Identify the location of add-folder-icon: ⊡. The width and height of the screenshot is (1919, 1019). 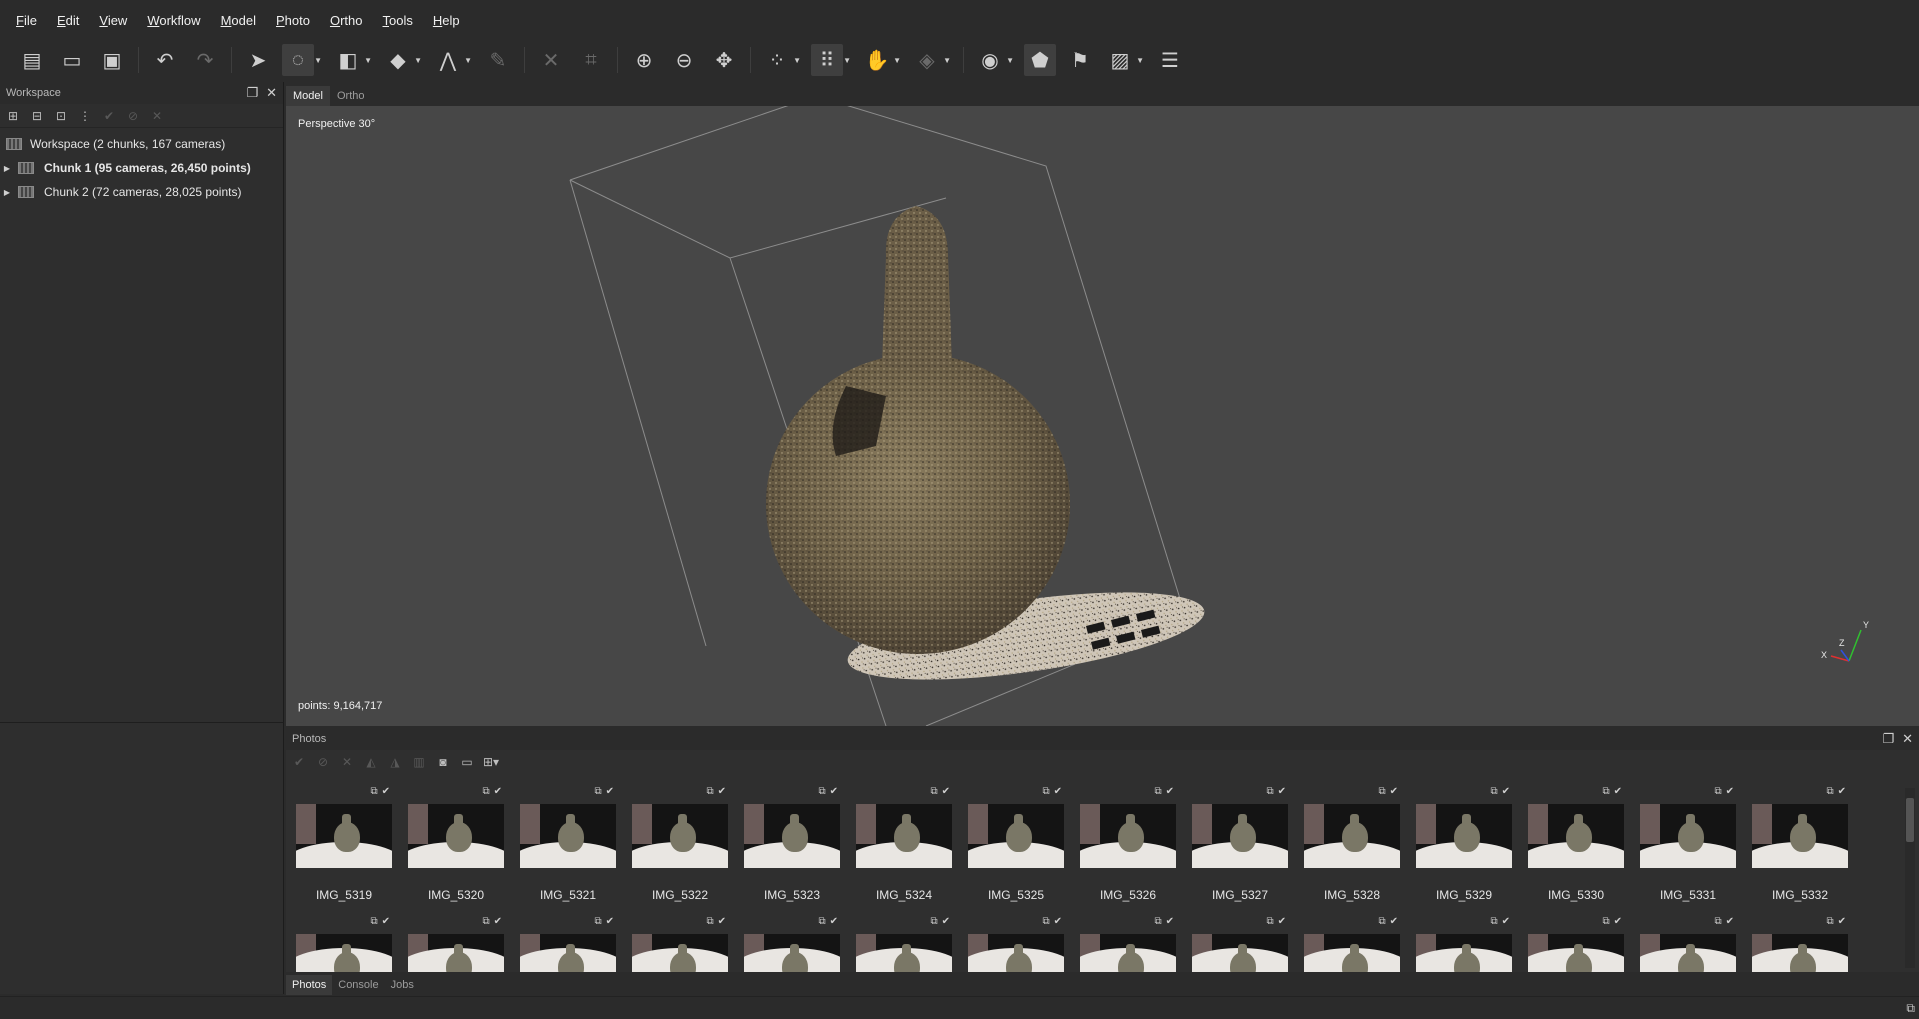
(61, 116).